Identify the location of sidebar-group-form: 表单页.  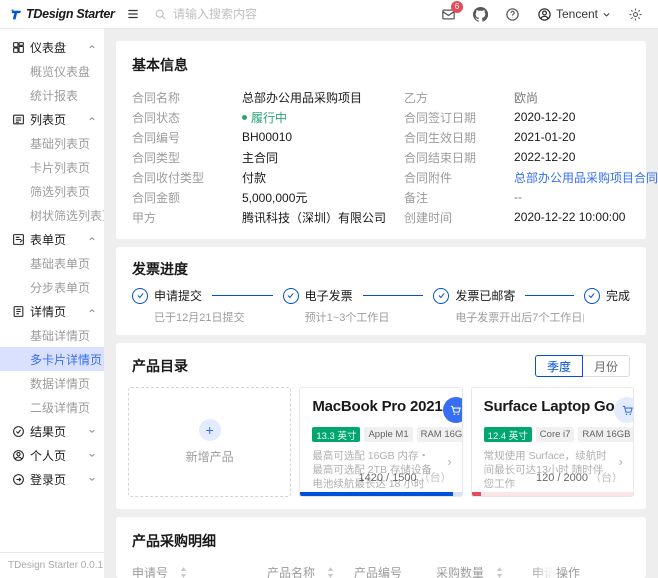
(52, 239).